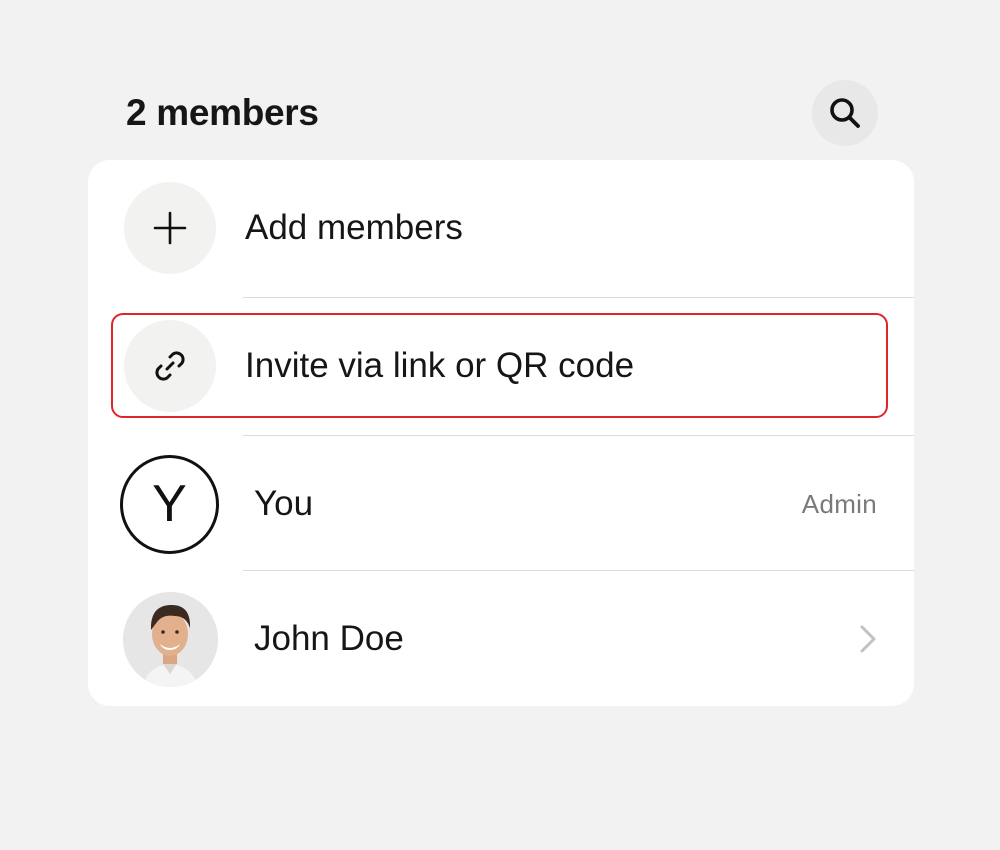 This screenshot has width=1000, height=850. What do you see at coordinates (284, 503) in the screenshot?
I see `member-name: You` at bounding box center [284, 503].